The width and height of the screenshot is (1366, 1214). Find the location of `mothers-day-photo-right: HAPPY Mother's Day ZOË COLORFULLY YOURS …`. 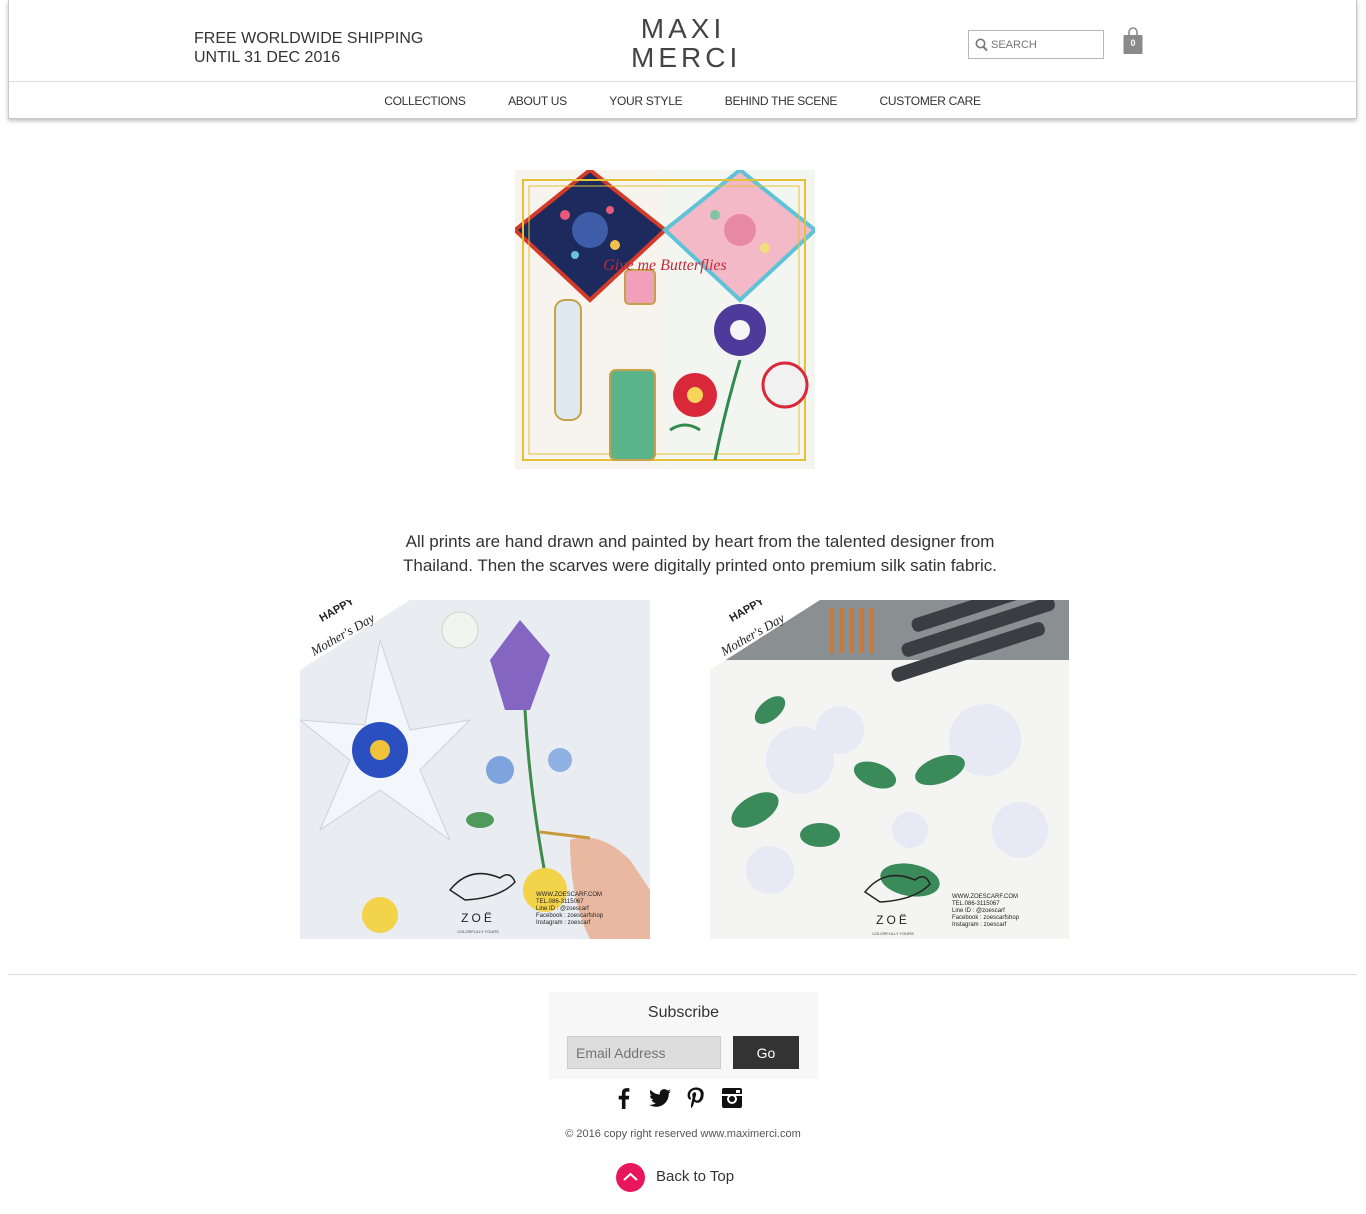

mothers-day-photo-right: HAPPY Mother's Day ZOË COLORFULLY YOURS … is located at coordinates (889, 769).